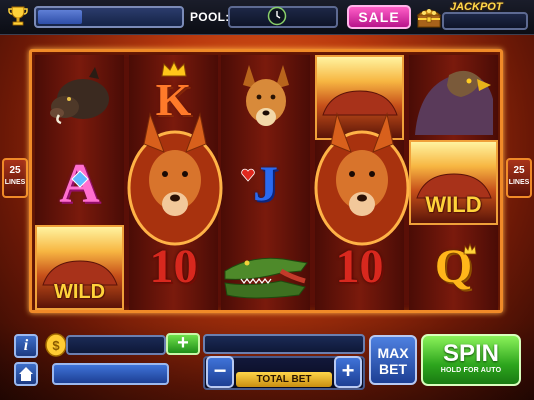  I want to click on jack-symbol: J, so click(265, 182).